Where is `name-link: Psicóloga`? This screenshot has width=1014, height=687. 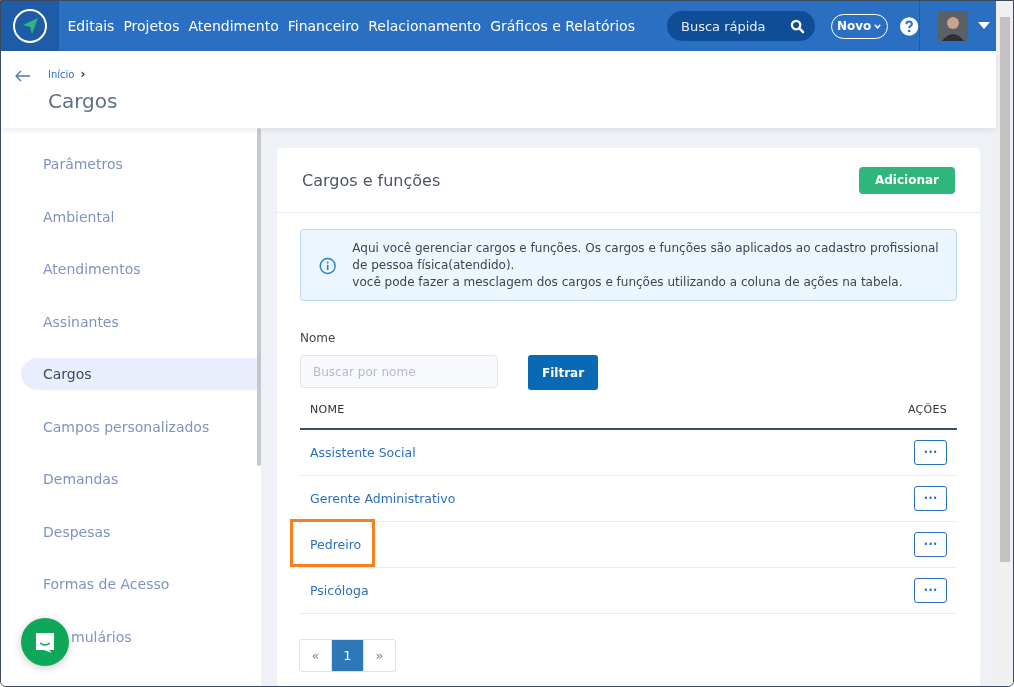 name-link: Psicóloga is located at coordinates (339, 590).